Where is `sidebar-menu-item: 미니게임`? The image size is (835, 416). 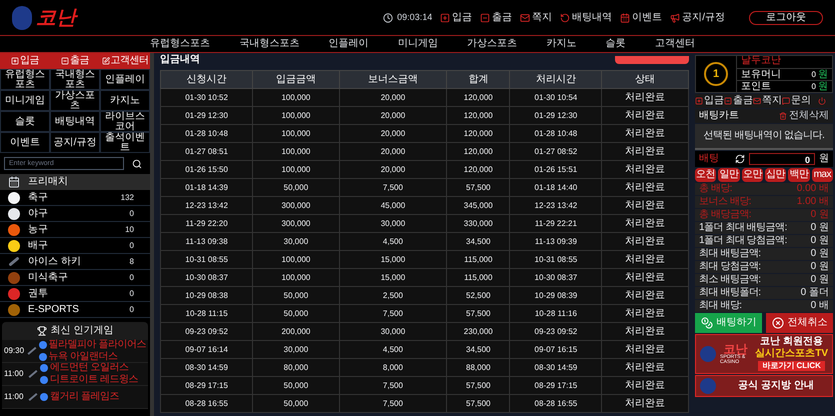
sidebar-menu-item: 미니게임 is located at coordinates (25, 100).